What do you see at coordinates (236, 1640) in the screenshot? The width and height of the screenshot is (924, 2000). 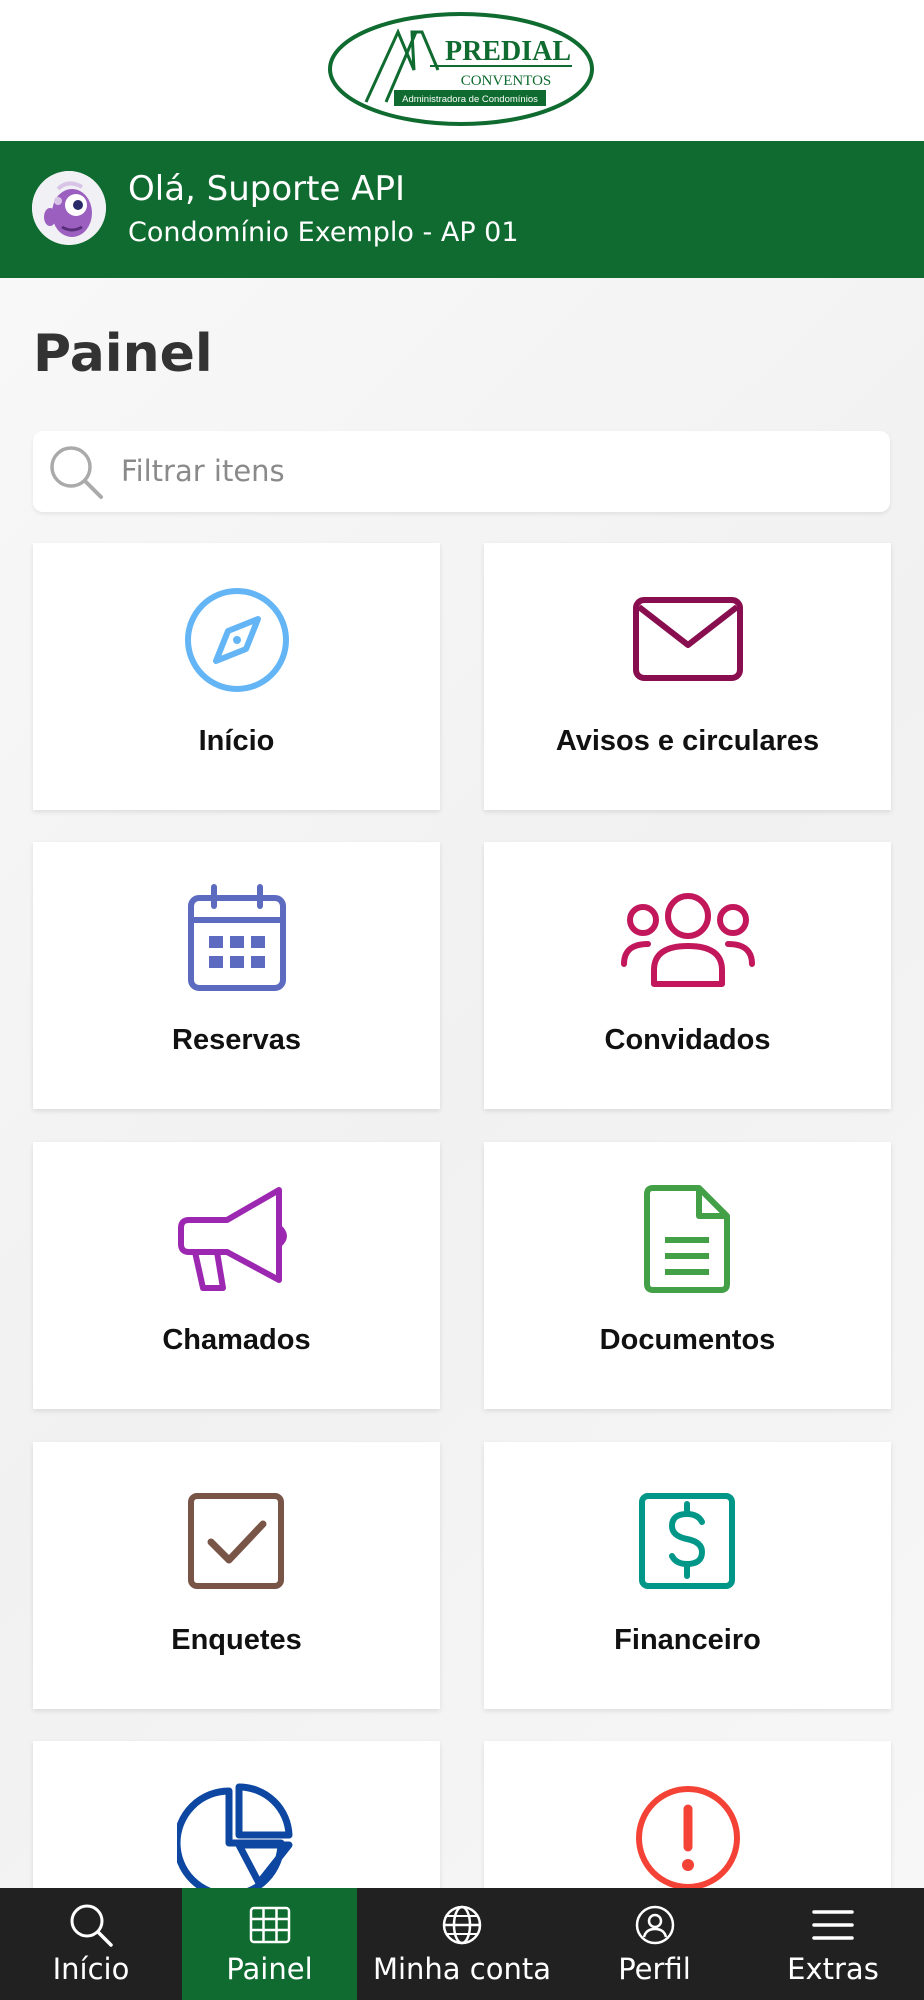 I see `card-label: Enquetes` at bounding box center [236, 1640].